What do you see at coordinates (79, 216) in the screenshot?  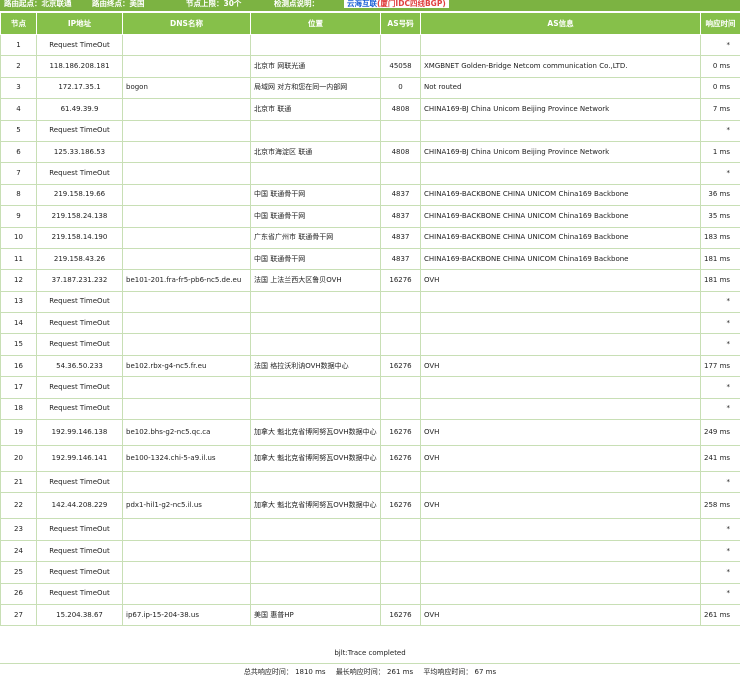 I see `ip-address: 219.158.24.138` at bounding box center [79, 216].